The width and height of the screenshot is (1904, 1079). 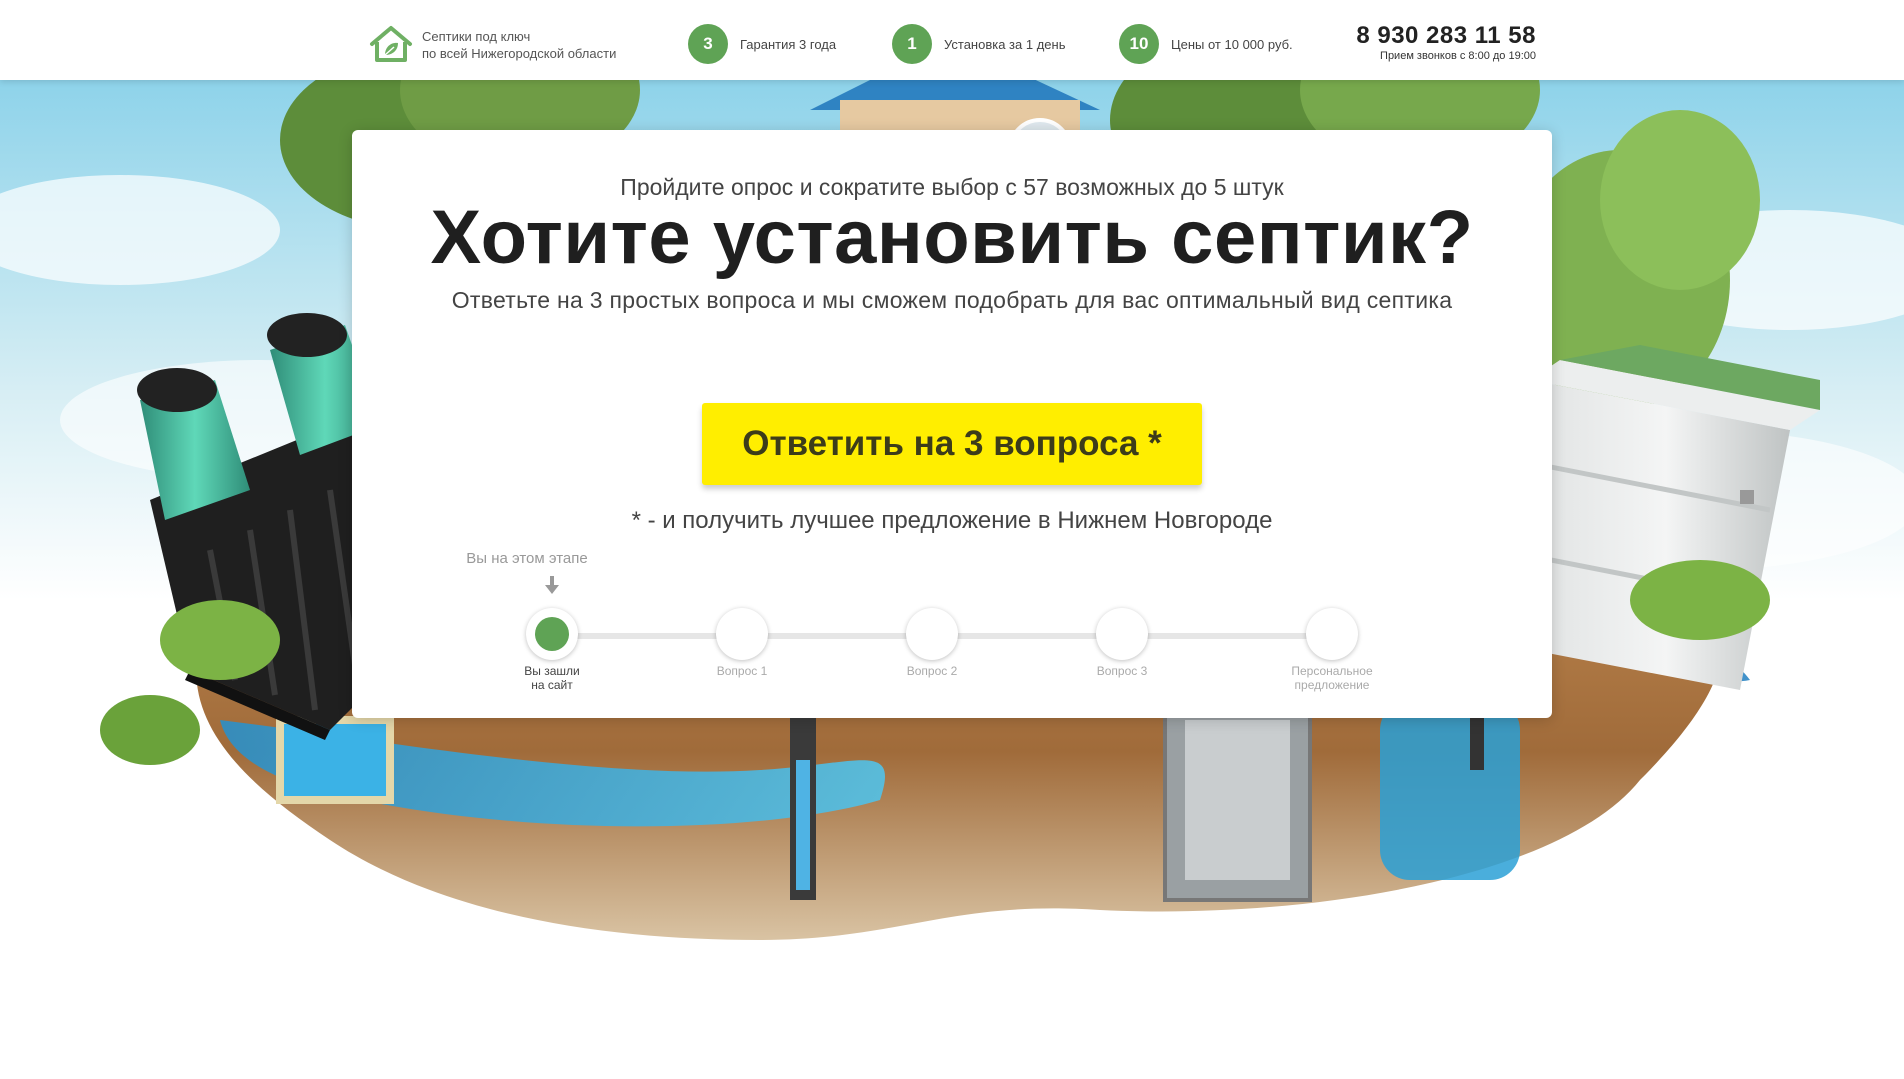 I want to click on current-stage-hint: Вы на этом этапе, so click(x=527, y=558).